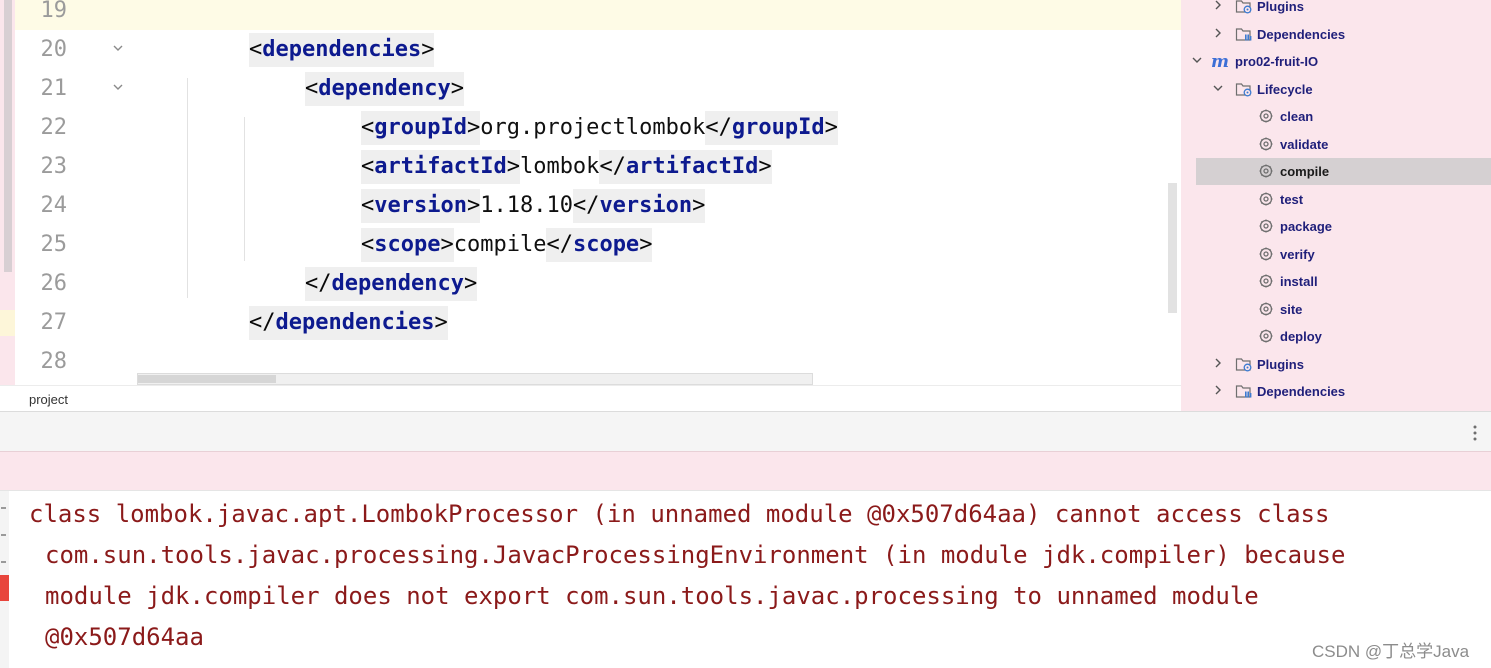 This screenshot has width=1491, height=668. What do you see at coordinates (54, 127) in the screenshot?
I see `line-number: 22` at bounding box center [54, 127].